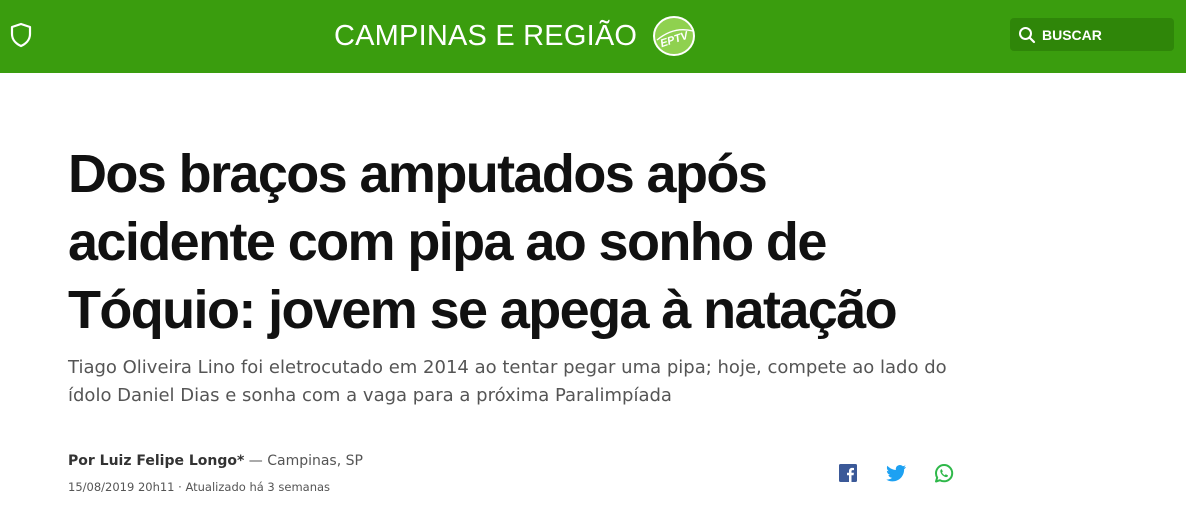  I want to click on byline: Por Luiz Felipe Longo* — Campinas, SP, so click(215, 461).